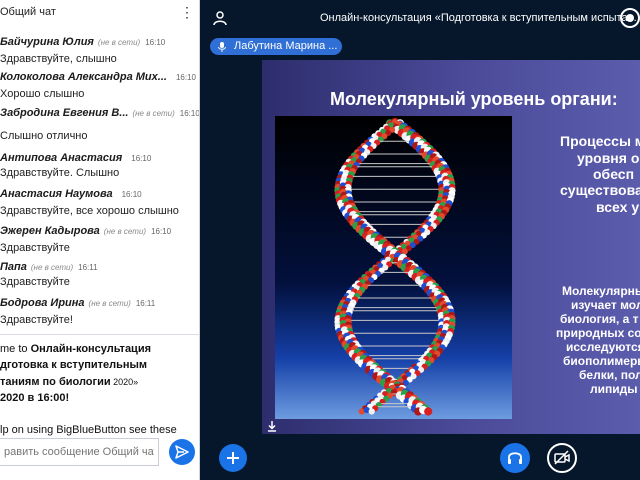 The height and width of the screenshot is (480, 640). What do you see at coordinates (74, 365) in the screenshot?
I see `welcome-line: дготовка к вступительным` at bounding box center [74, 365].